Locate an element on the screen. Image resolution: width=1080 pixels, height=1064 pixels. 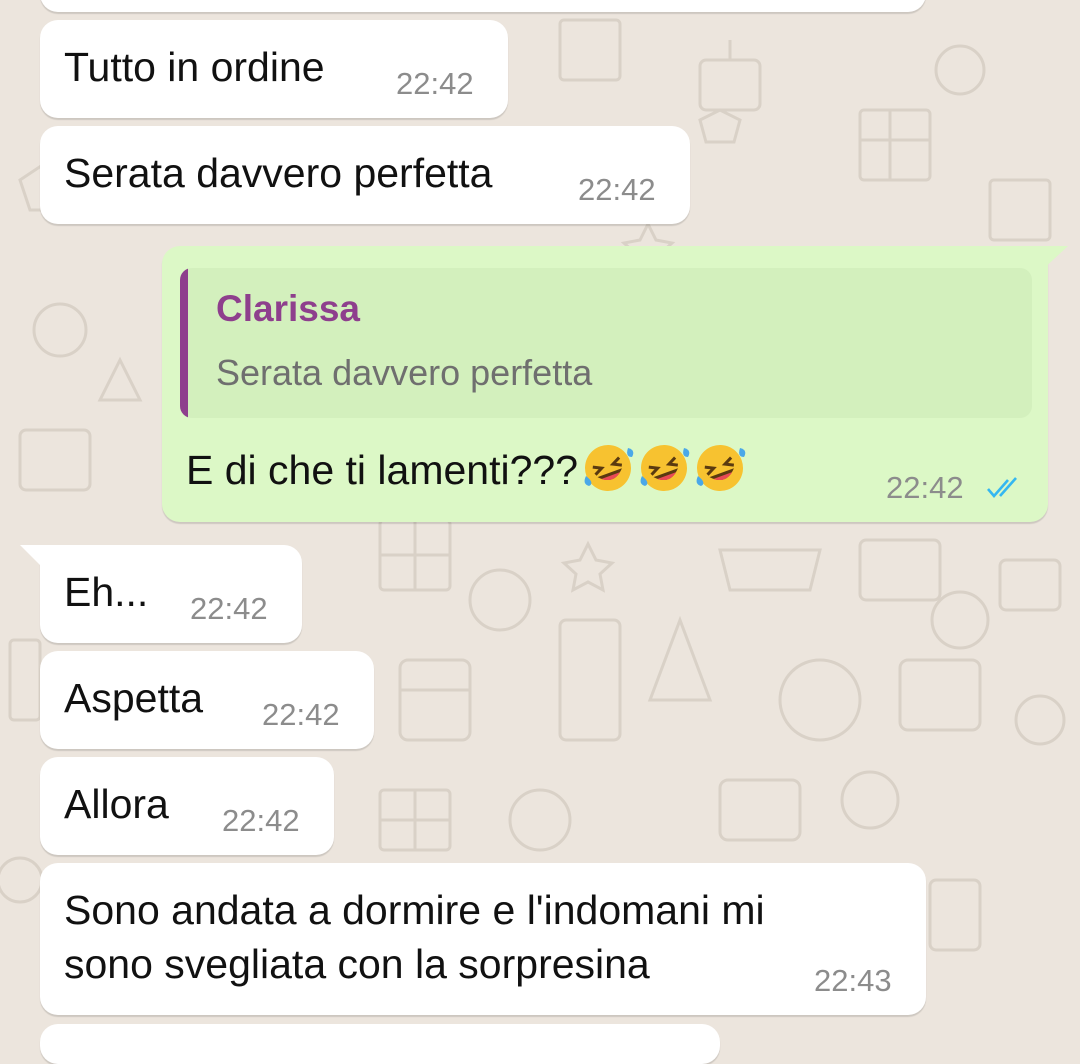
quote-author: Clarissa is located at coordinates (288, 308).